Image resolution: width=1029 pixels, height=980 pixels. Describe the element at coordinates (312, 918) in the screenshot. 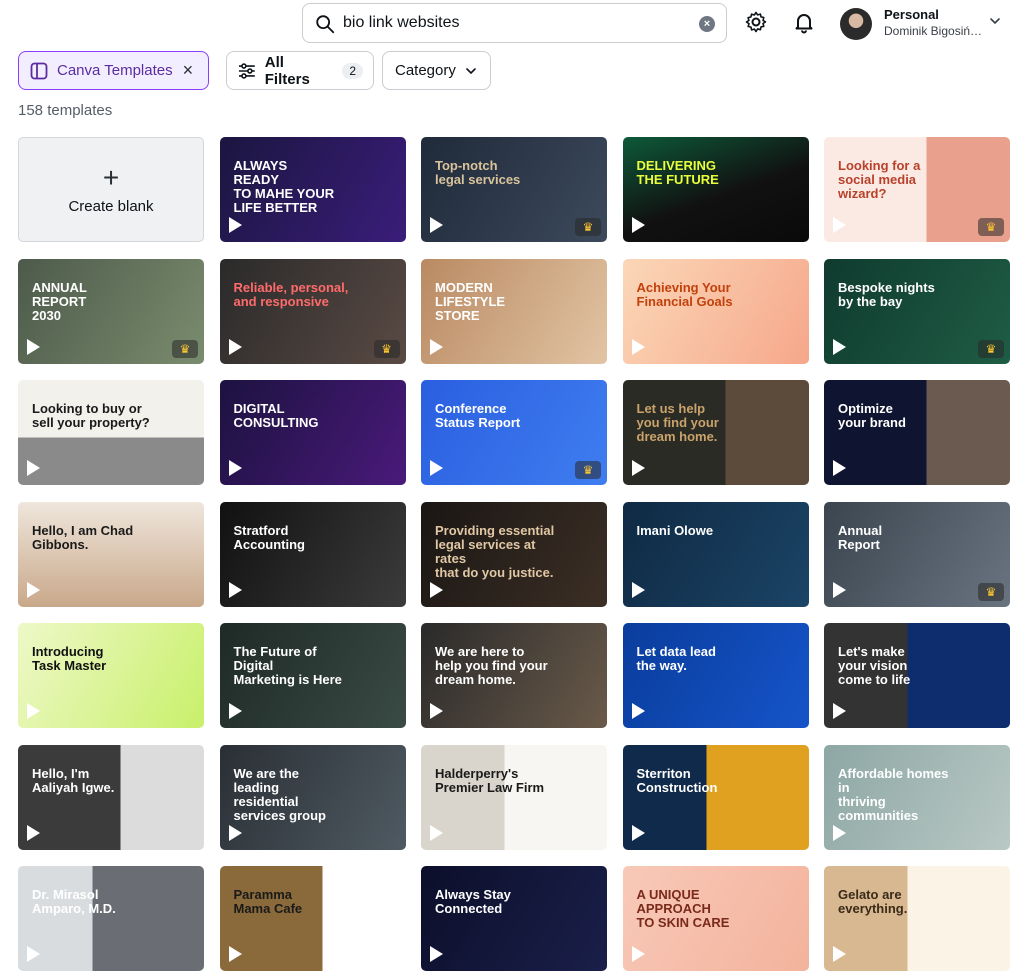

I see `template-card: Paramma Mama Cafe` at that location.